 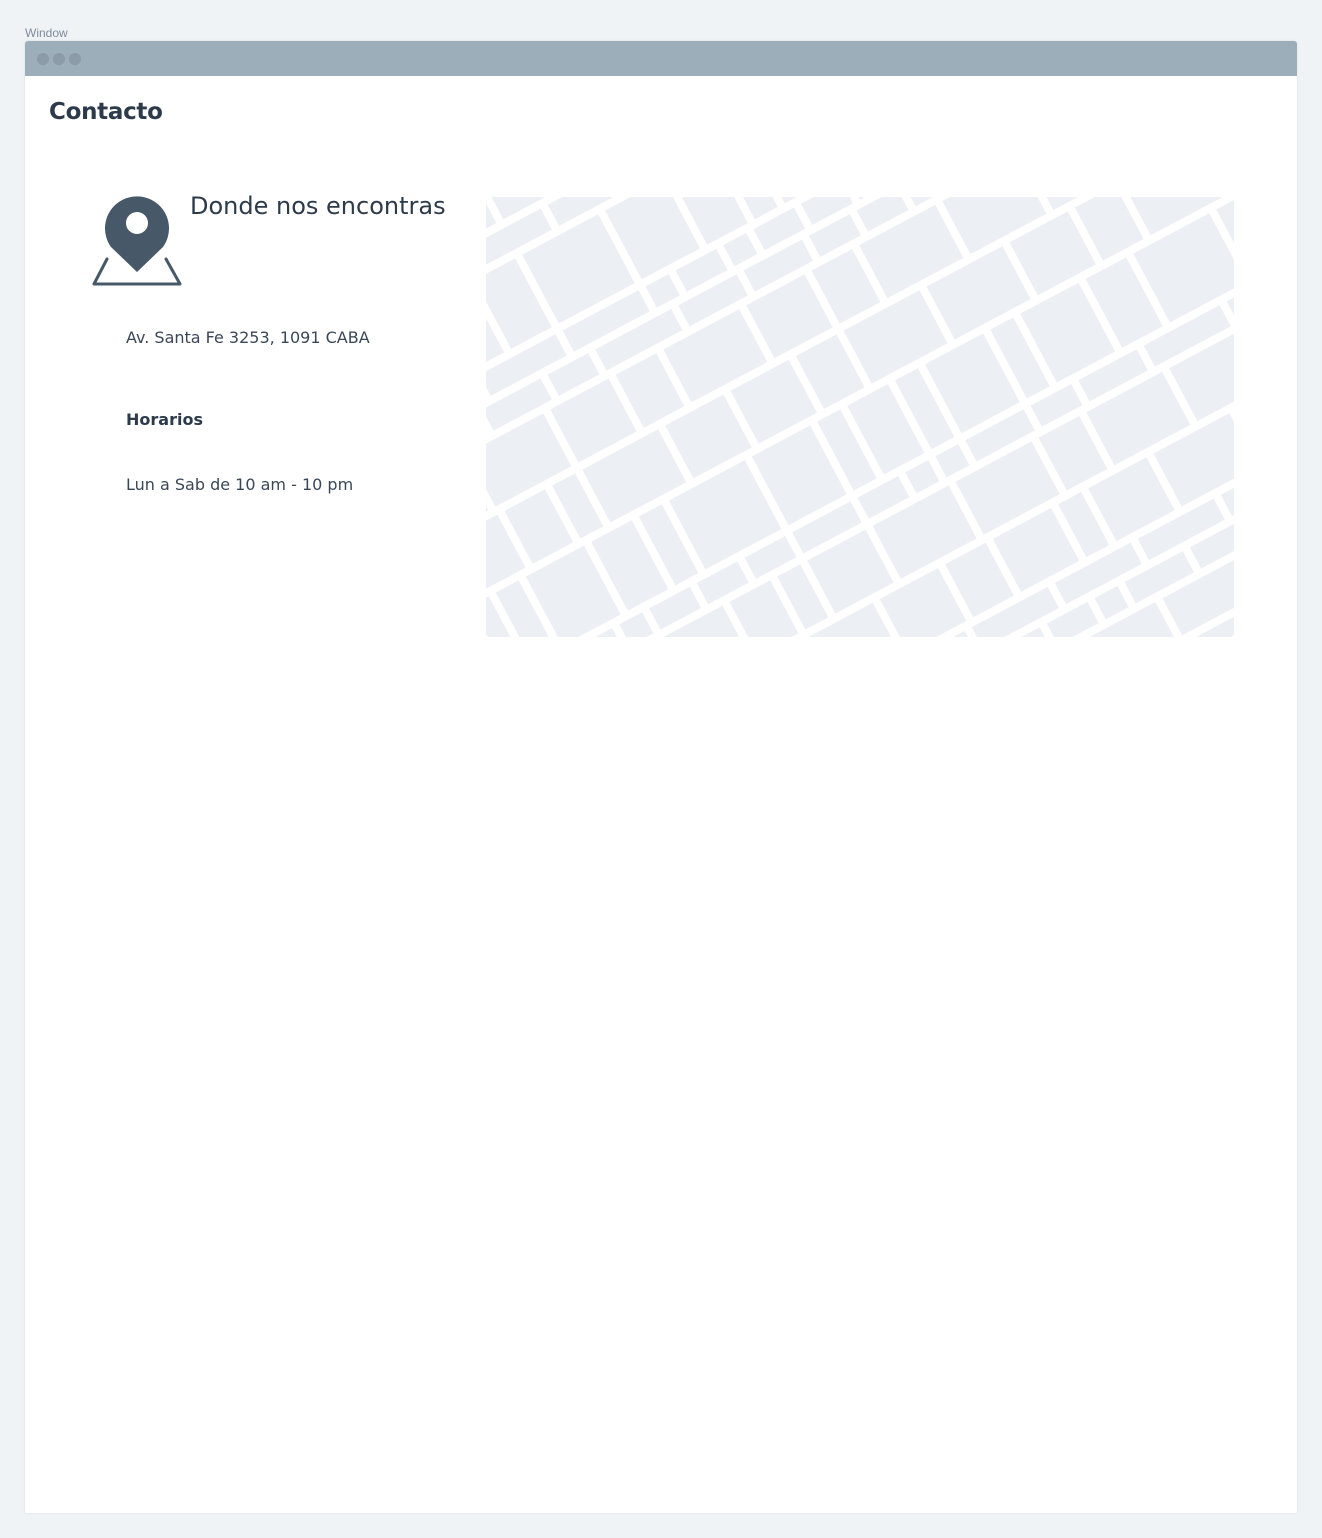 I want to click on window-label: Window, so click(x=46, y=33).